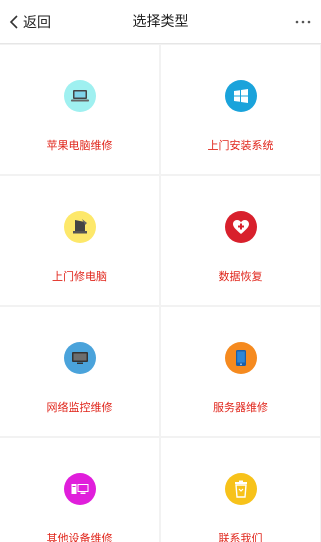 Image resolution: width=321 pixels, height=542 pixels. I want to click on service-item-onsite-repair: 上门修电脑, so click(79, 240).